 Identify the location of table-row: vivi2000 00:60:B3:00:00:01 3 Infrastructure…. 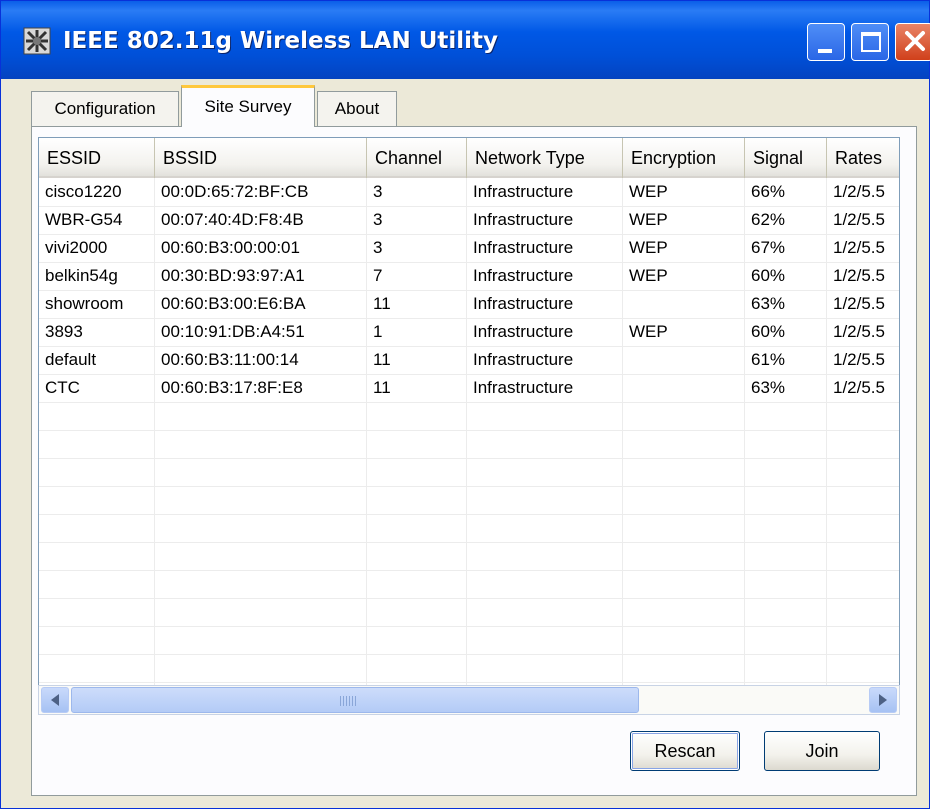
(469, 248).